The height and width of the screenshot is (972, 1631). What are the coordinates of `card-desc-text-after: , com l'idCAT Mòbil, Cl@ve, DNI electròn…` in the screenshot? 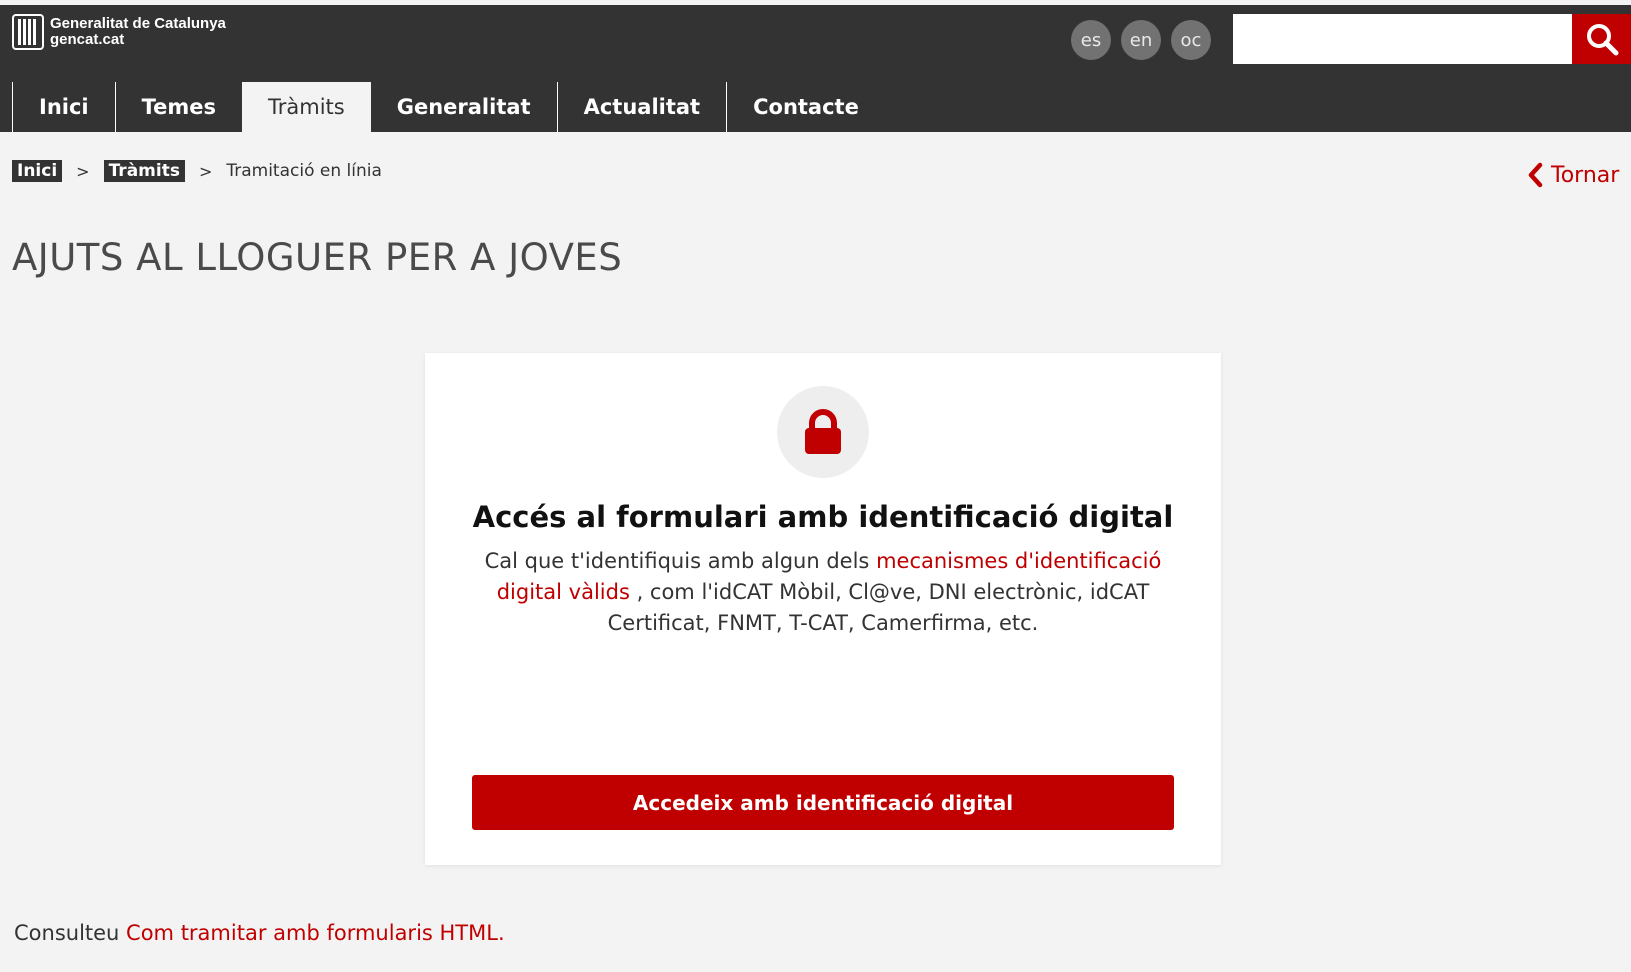 It's located at (878, 607).